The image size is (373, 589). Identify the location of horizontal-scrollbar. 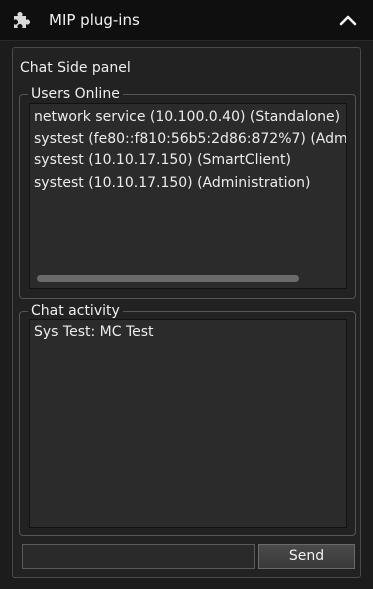
(189, 278).